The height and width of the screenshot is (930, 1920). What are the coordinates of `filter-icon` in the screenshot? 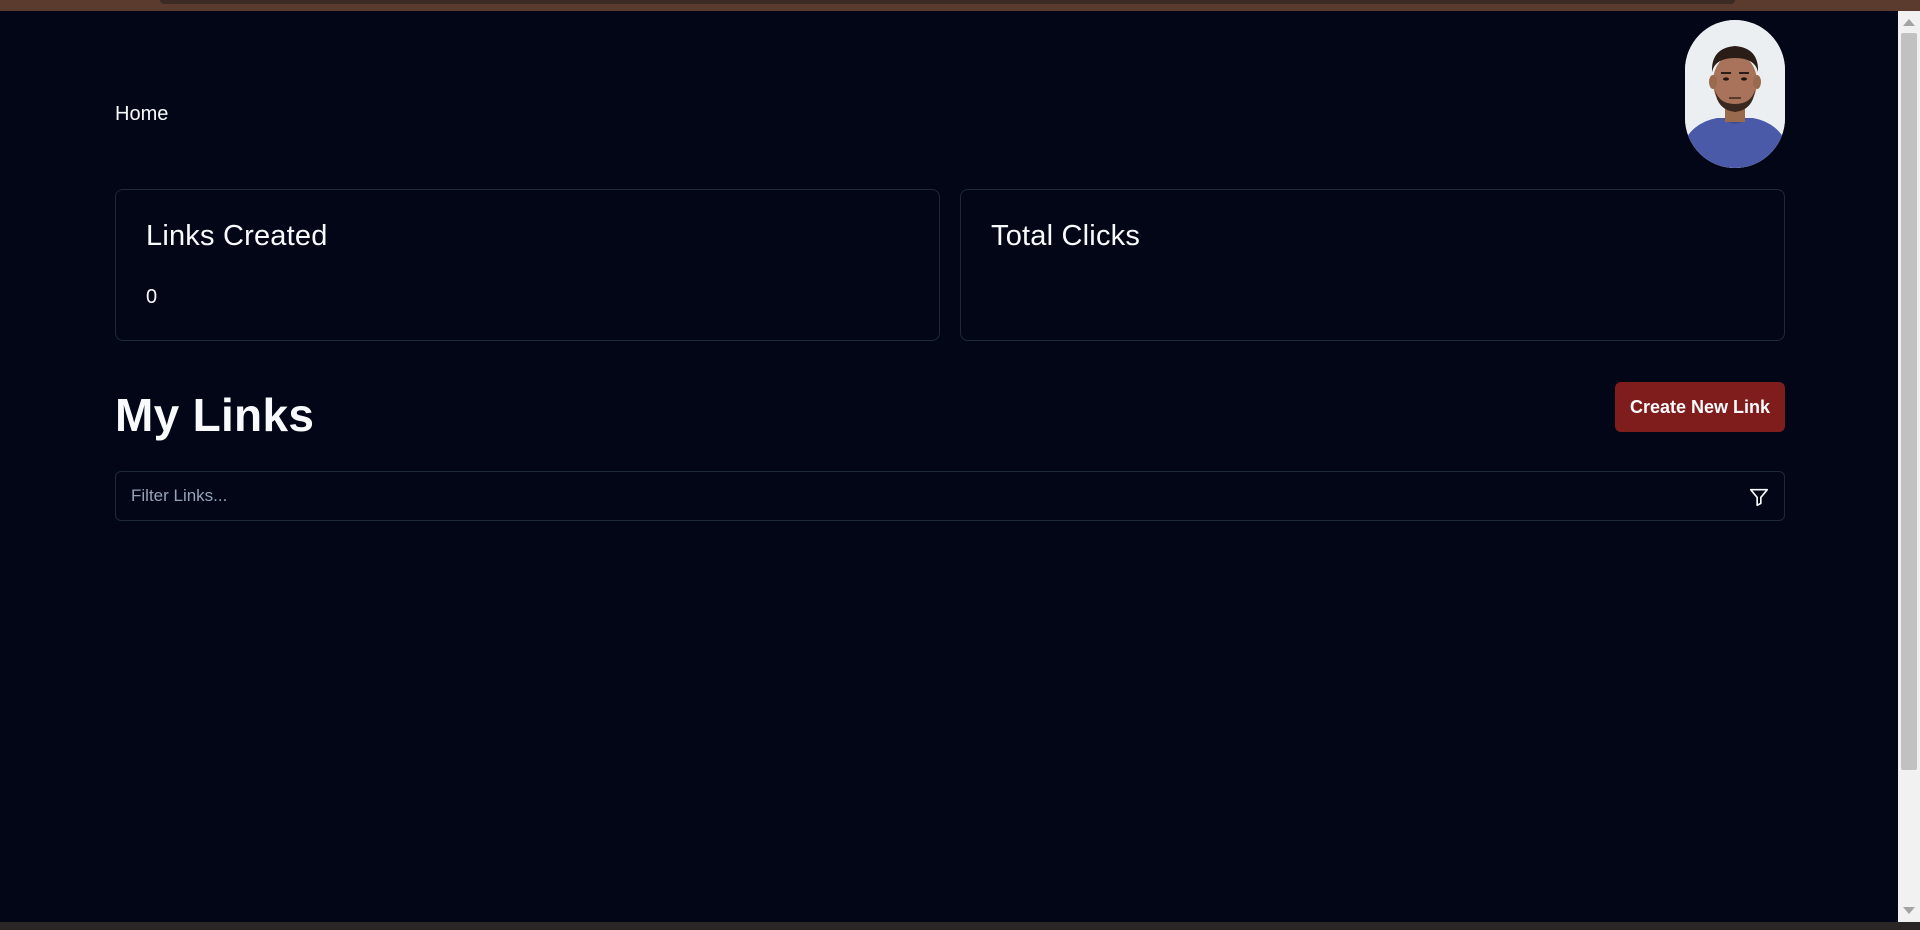 It's located at (1759, 497).